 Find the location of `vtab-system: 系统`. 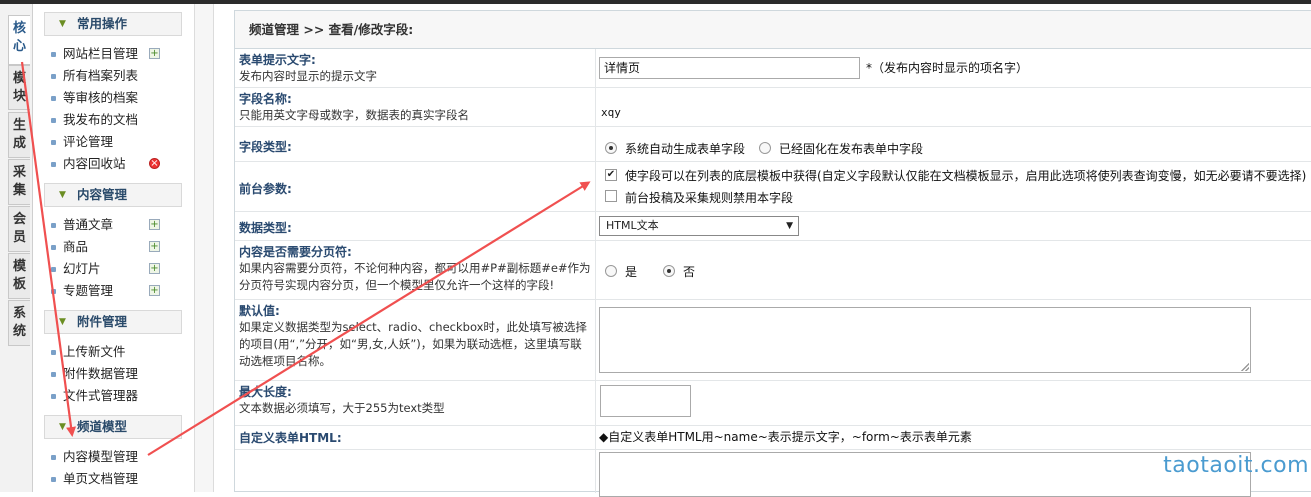

vtab-system: 系统 is located at coordinates (19, 323).